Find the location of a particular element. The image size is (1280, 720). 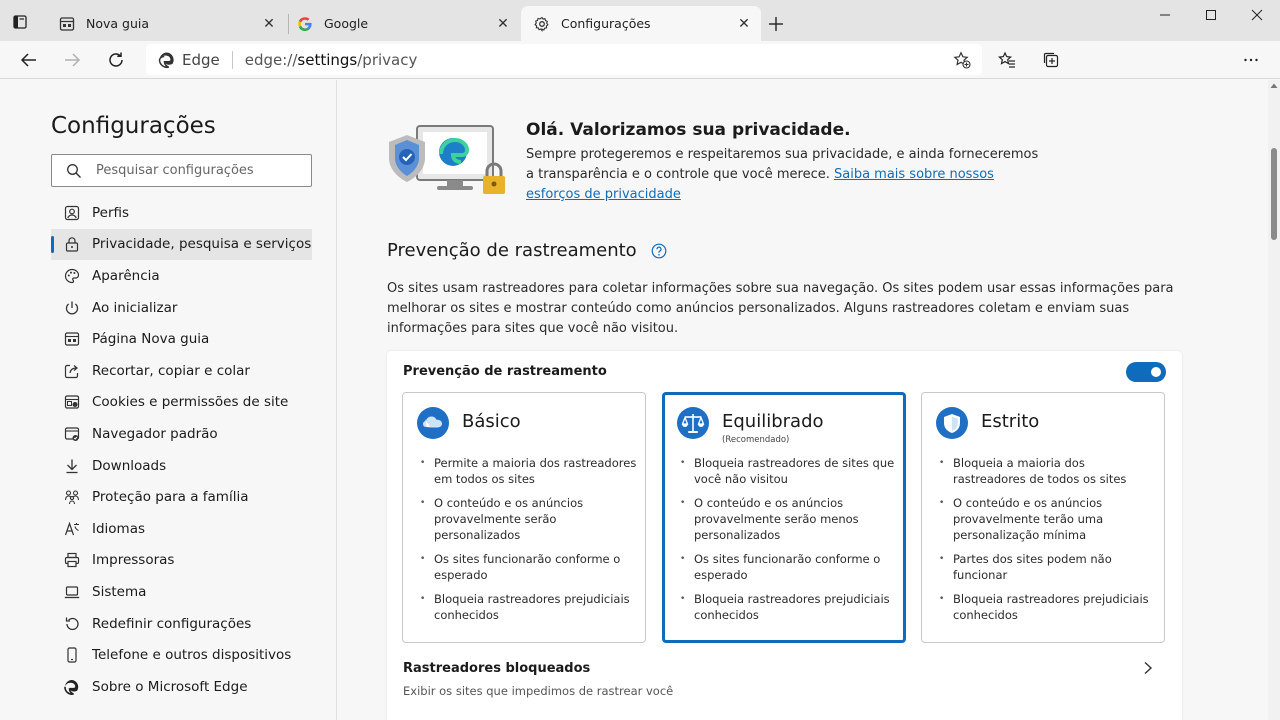

minimize-button is located at coordinates (1165, 15).